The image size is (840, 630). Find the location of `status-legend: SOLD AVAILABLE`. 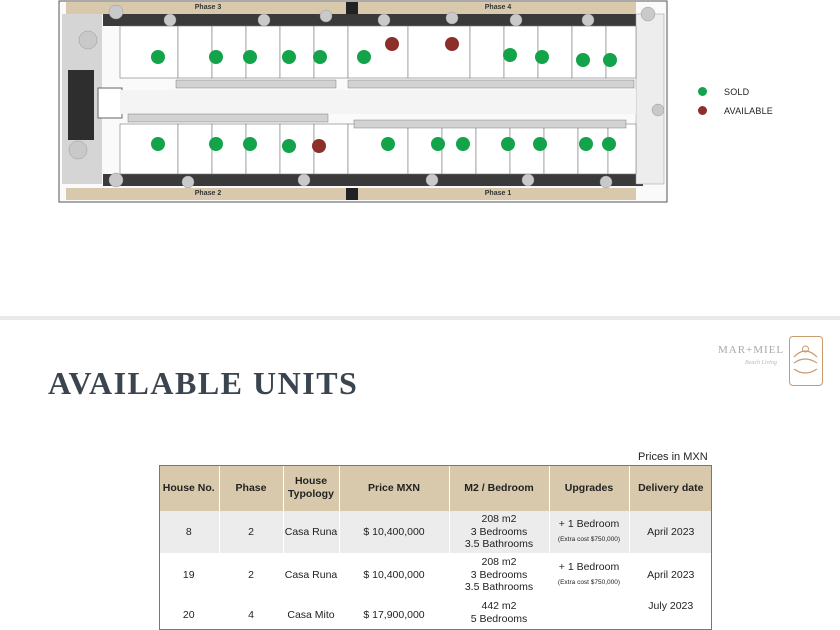

status-legend: SOLD AVAILABLE is located at coordinates (735, 101).